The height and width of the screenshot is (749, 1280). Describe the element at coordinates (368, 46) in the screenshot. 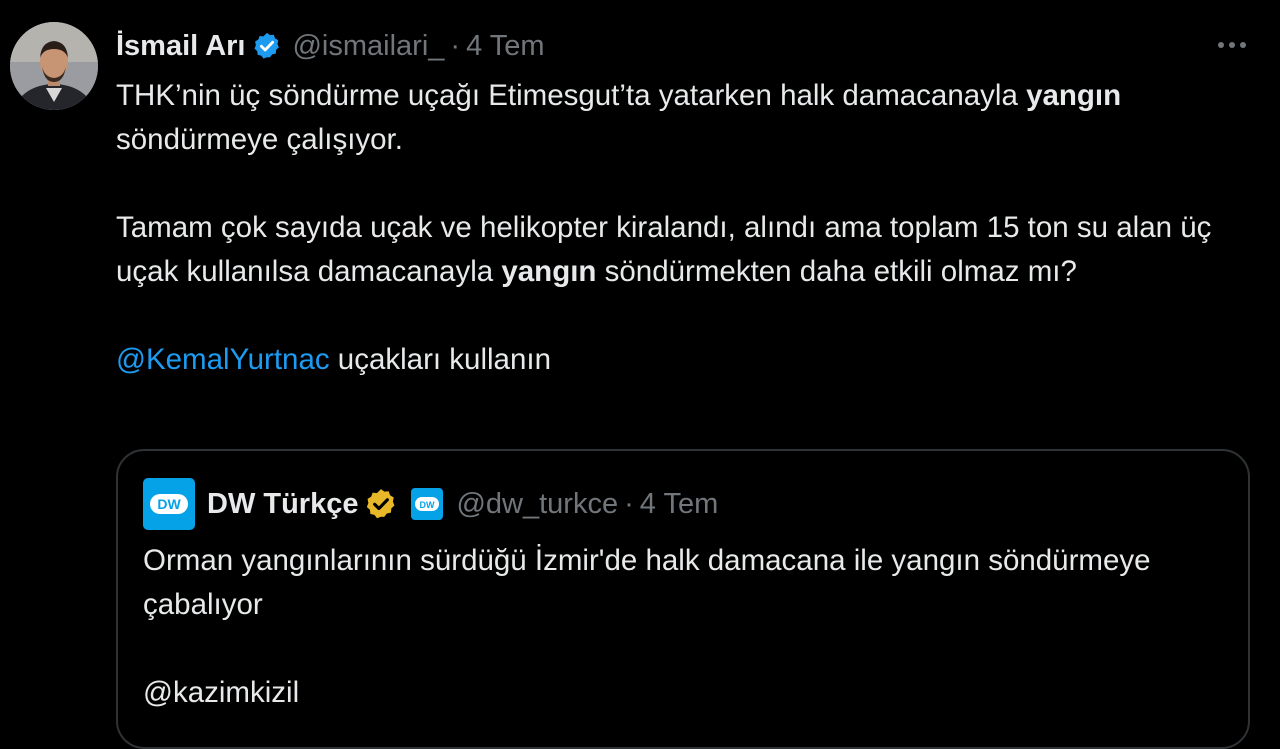

I see `author-handle: @ismailari_` at that location.